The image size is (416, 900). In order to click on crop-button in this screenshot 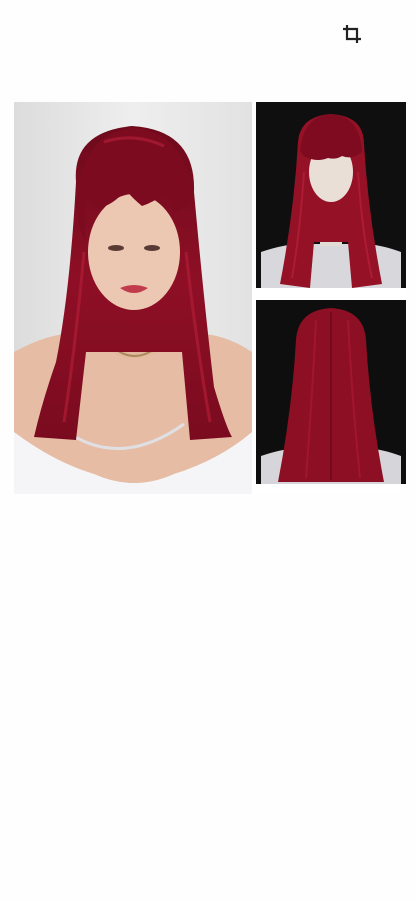, I will do `click(352, 34)`.